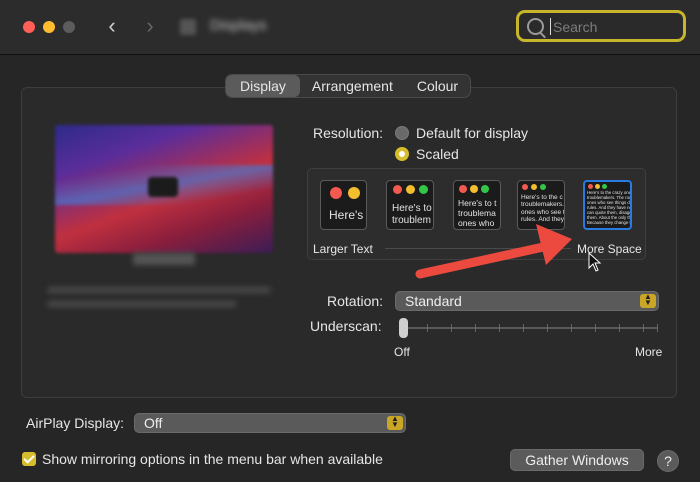  I want to click on airplay-label: AirPlay Display:, so click(75, 423).